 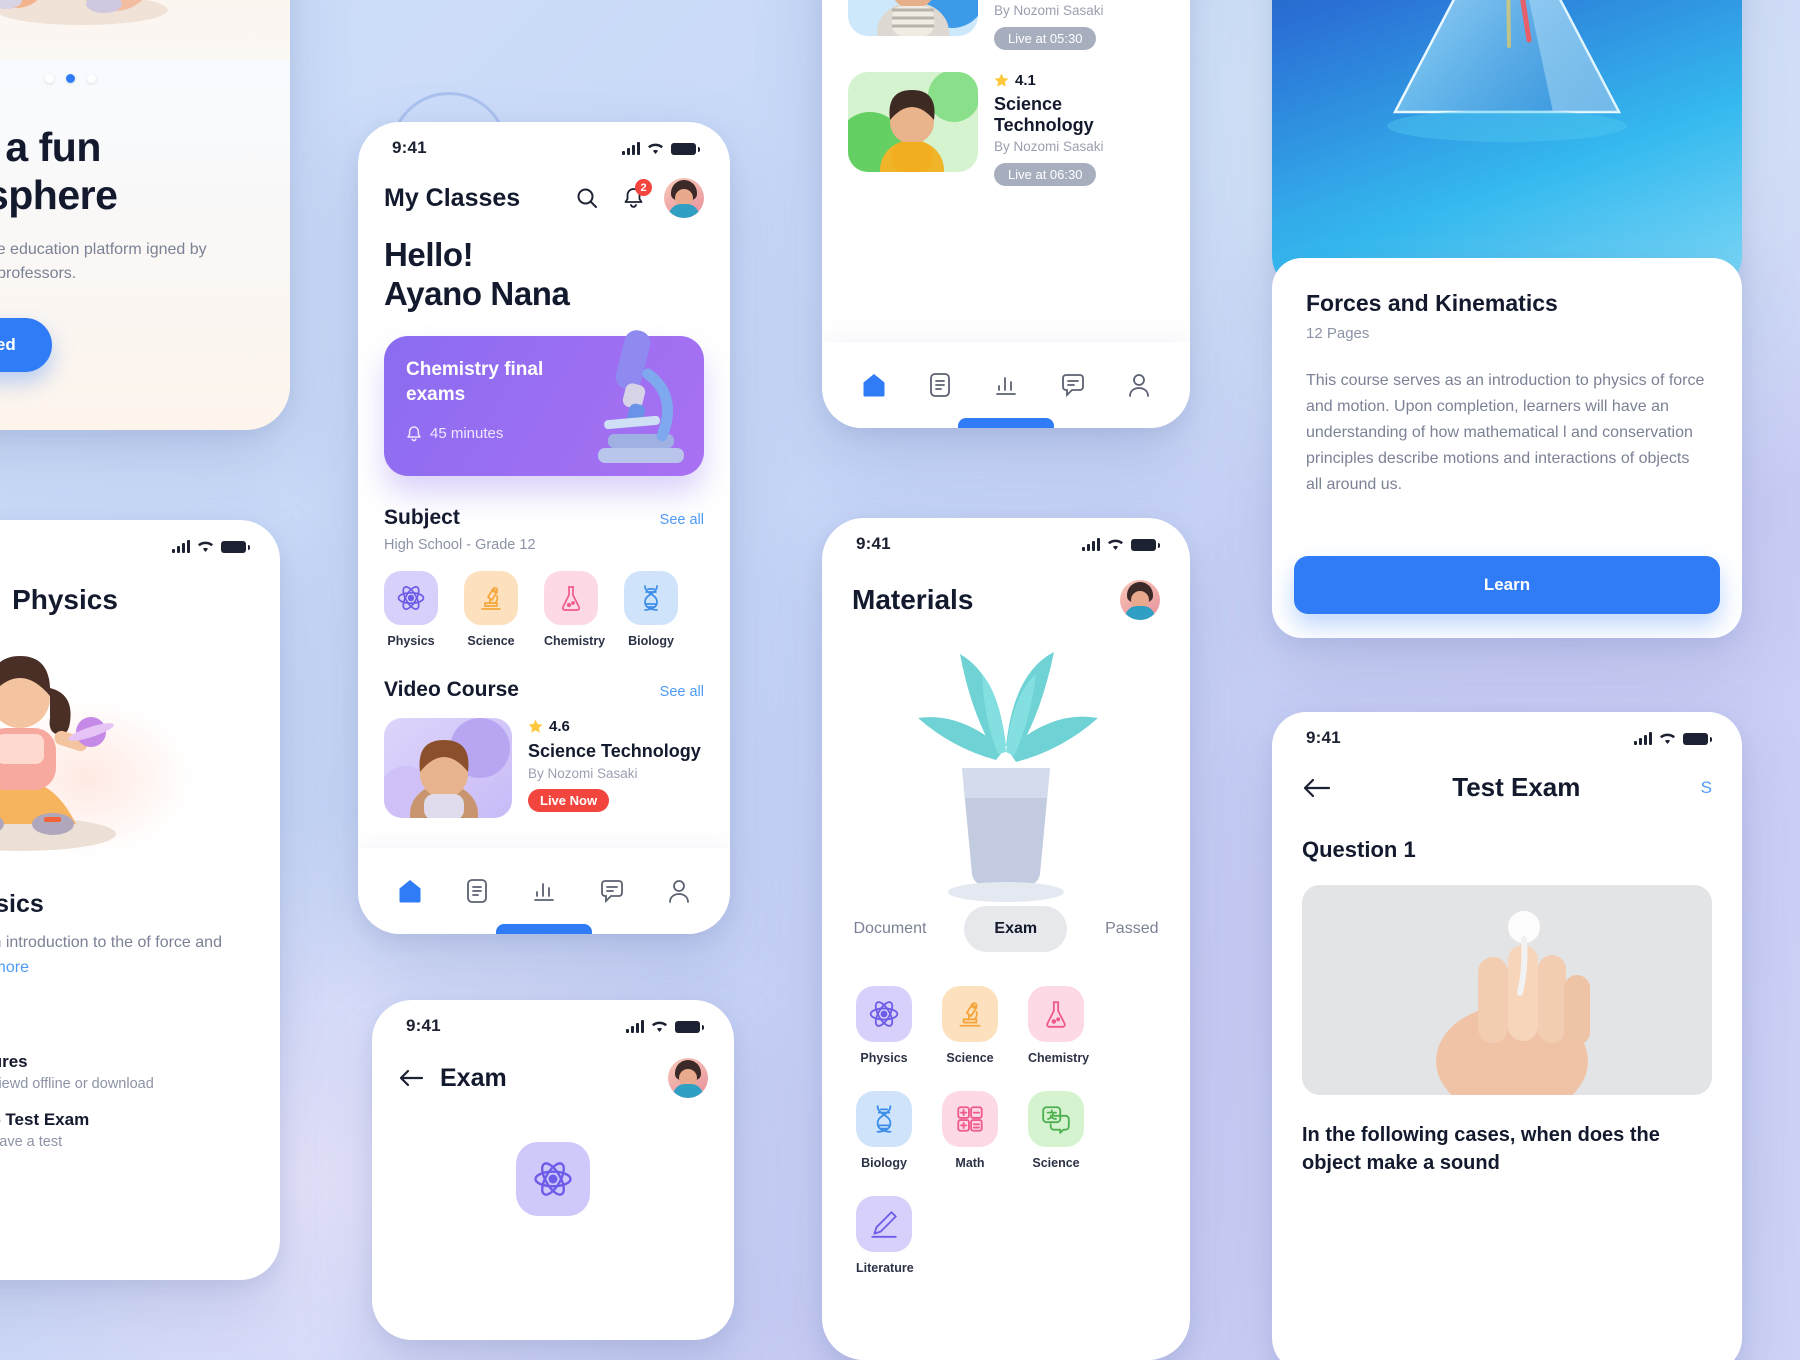 What do you see at coordinates (913, 122) in the screenshot?
I see `course-thumbnail` at bounding box center [913, 122].